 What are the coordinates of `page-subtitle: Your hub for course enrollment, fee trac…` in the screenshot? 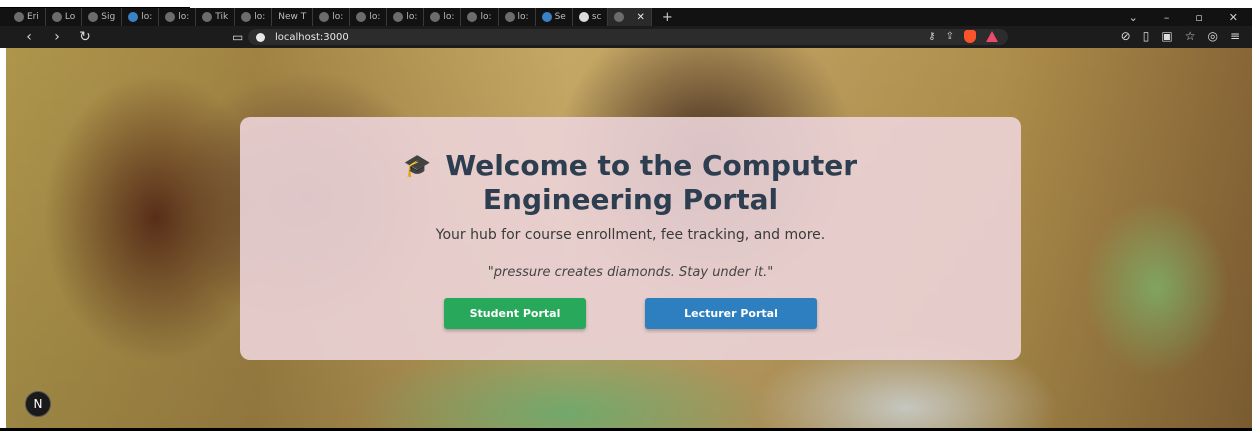 It's located at (630, 235).